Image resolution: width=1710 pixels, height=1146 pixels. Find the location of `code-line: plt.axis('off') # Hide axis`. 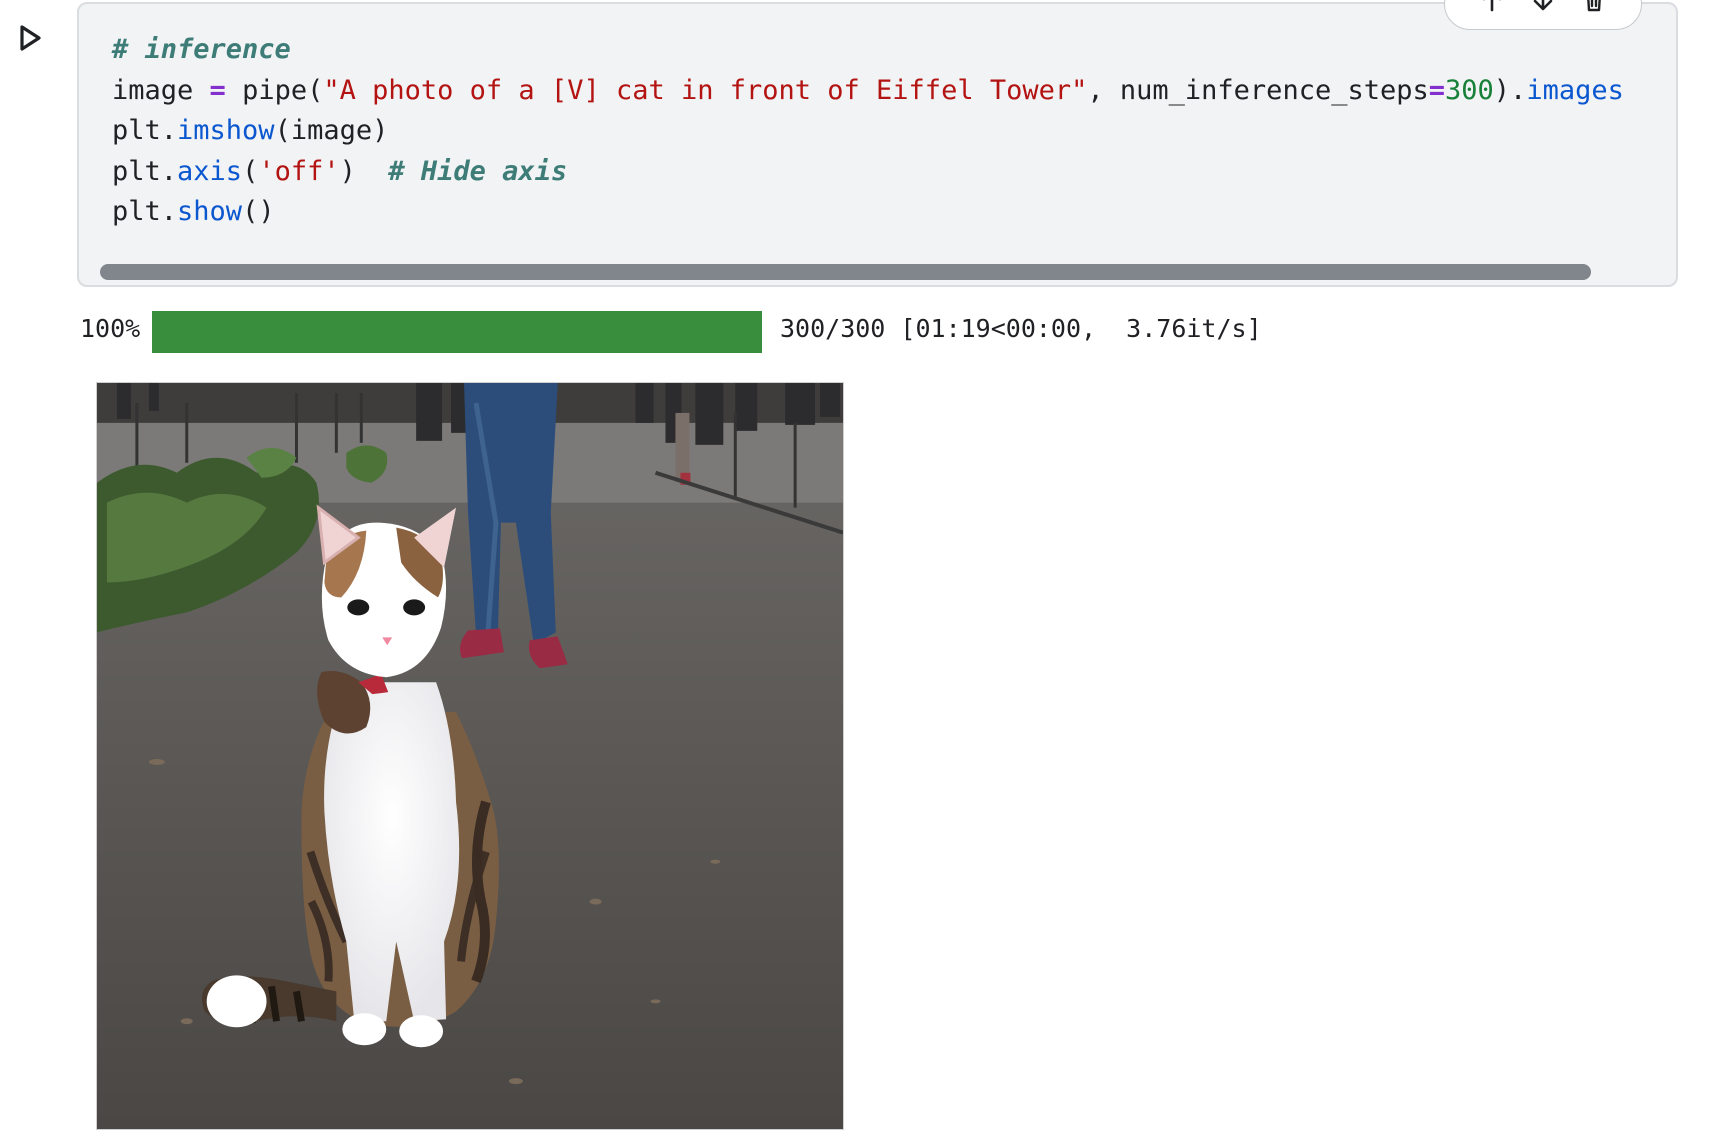

code-line: plt.axis('off') # Hide axis is located at coordinates (339, 171).